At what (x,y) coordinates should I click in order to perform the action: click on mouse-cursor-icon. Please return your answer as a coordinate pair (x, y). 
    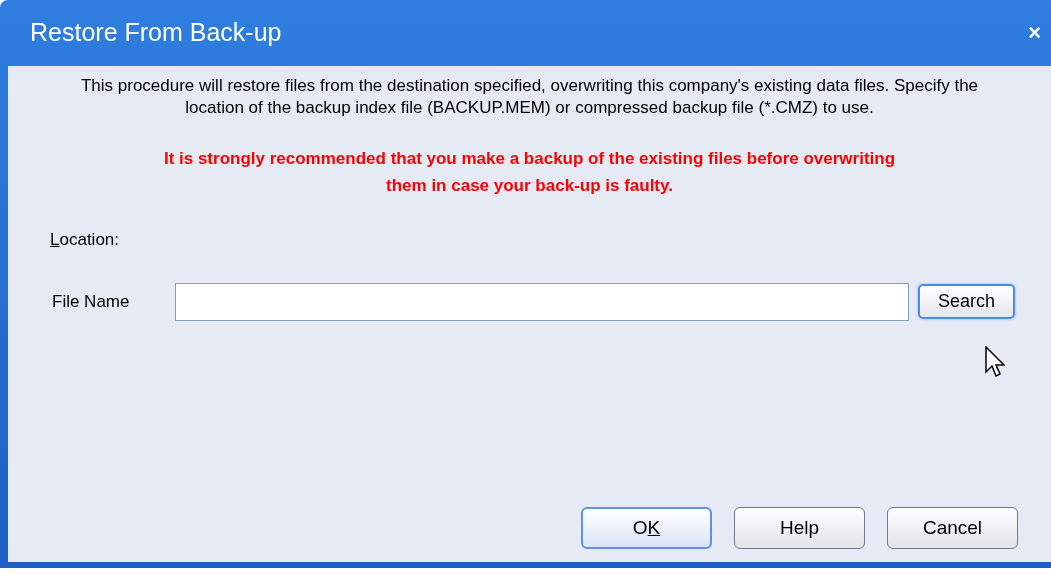
    Looking at the image, I should click on (995, 362).